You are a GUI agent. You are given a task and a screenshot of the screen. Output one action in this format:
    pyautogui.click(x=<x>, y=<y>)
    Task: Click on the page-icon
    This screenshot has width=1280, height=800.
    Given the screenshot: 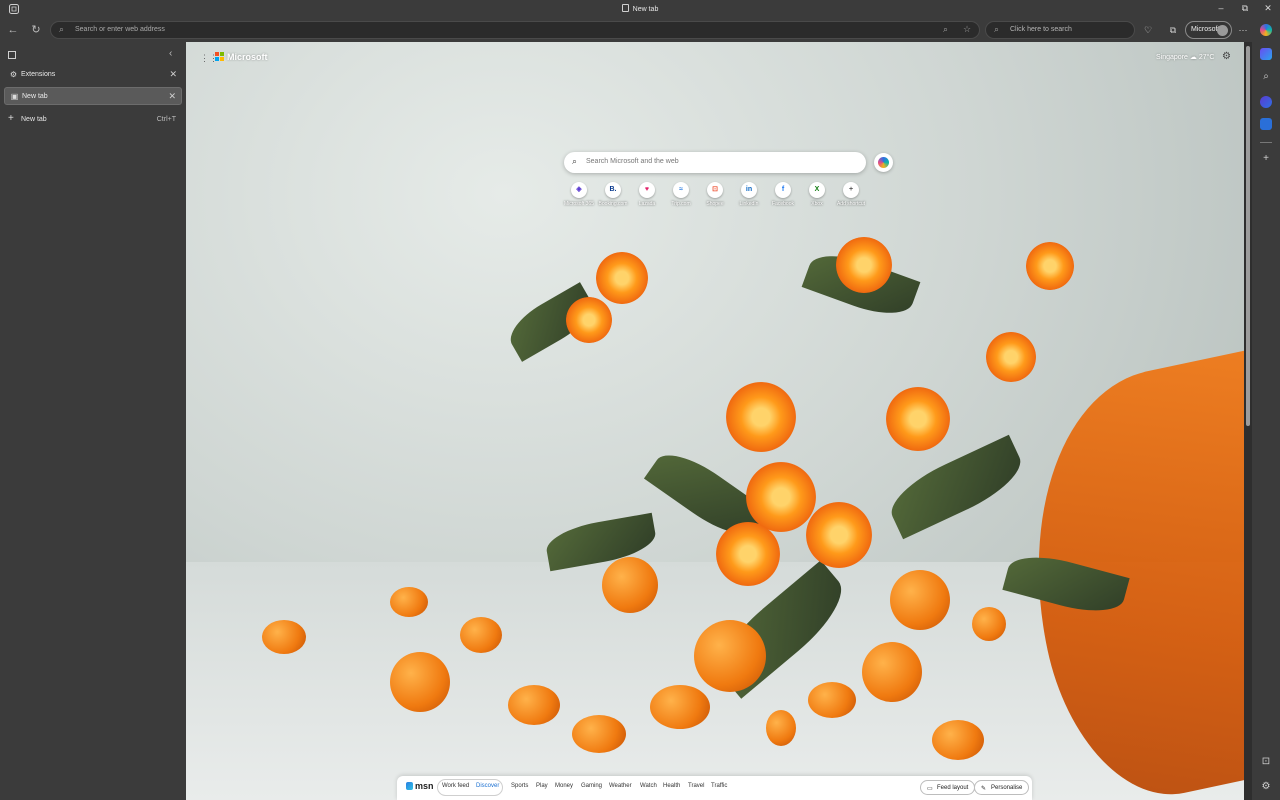 What is the action you would take?
    pyautogui.click(x=625, y=8)
    